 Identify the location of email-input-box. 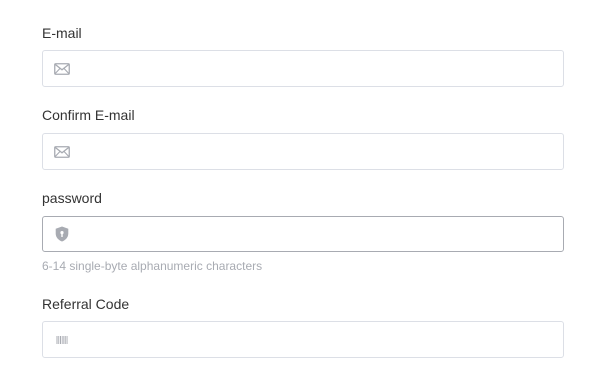
(303, 68).